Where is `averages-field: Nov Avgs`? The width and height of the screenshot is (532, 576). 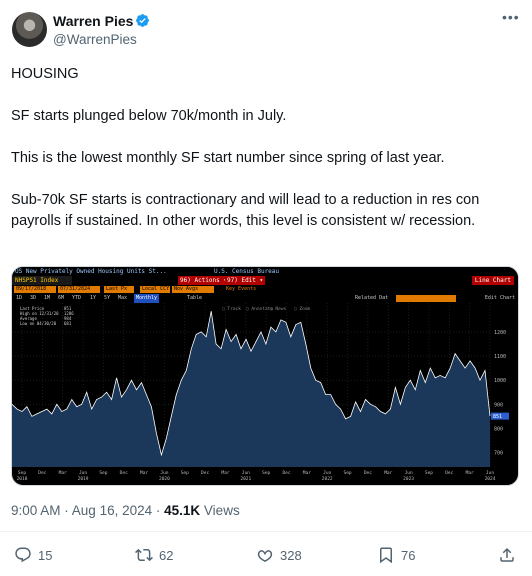 averages-field: Nov Avgs is located at coordinates (193, 289).